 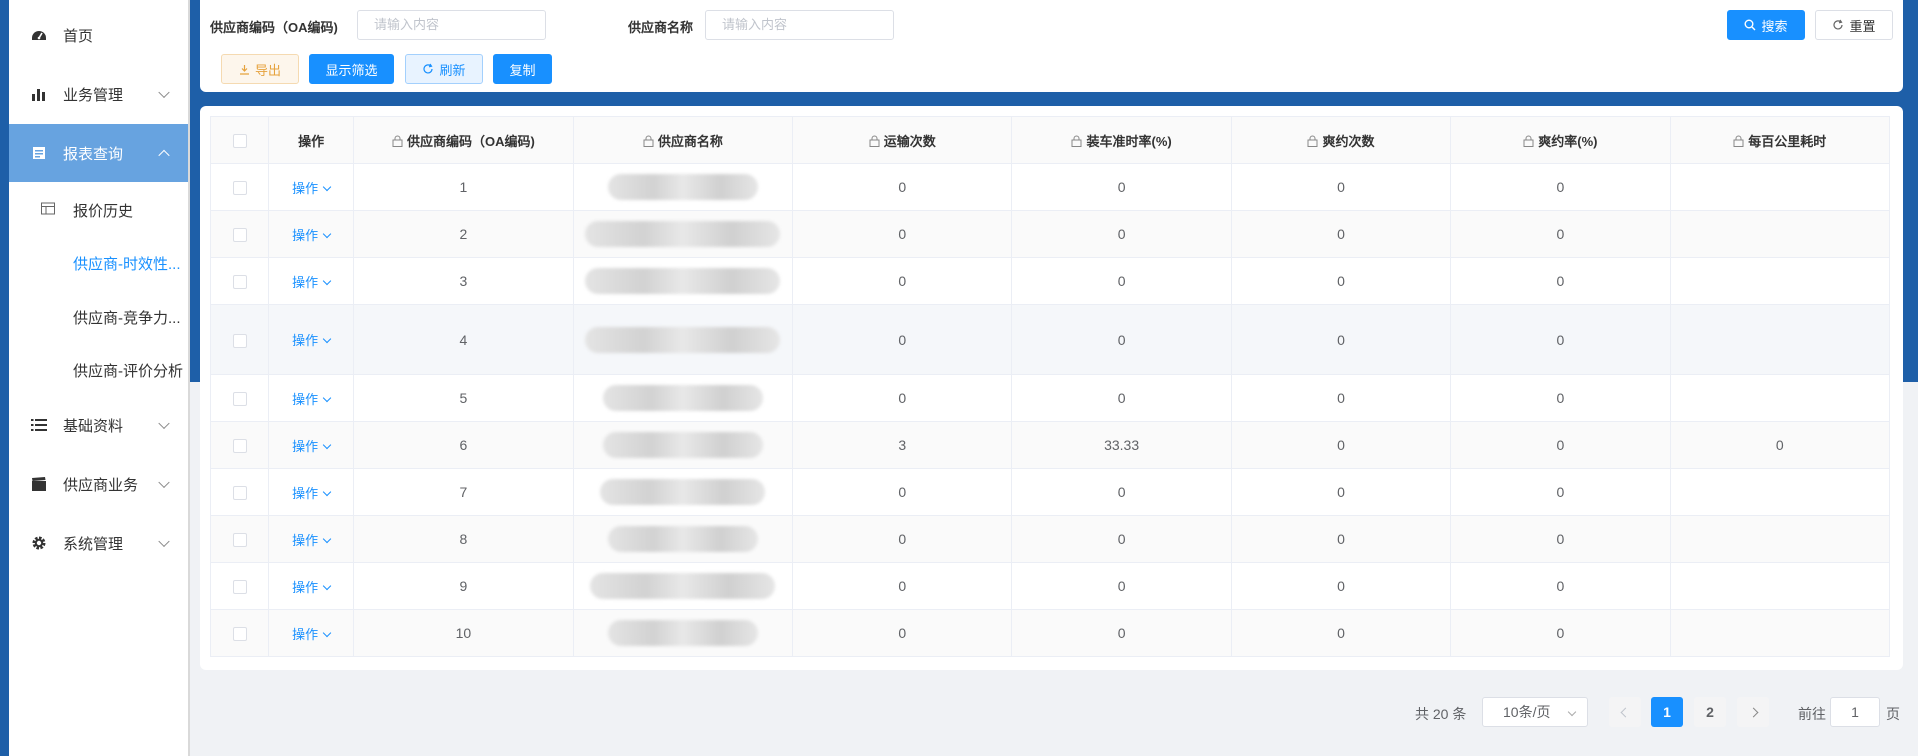 What do you see at coordinates (1535, 712) in the screenshot?
I see `page-size-select: 10条/页` at bounding box center [1535, 712].